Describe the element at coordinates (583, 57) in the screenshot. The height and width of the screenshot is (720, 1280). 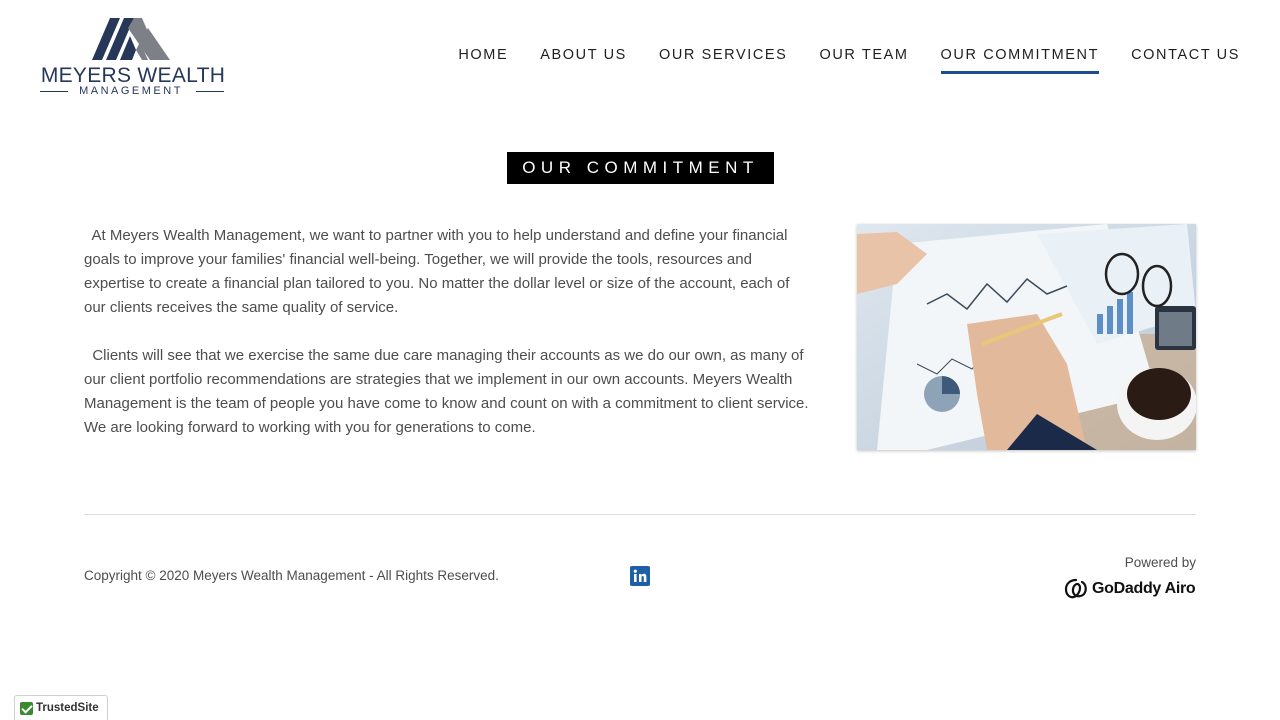
I see `nav-about-us: ABOUT US` at that location.